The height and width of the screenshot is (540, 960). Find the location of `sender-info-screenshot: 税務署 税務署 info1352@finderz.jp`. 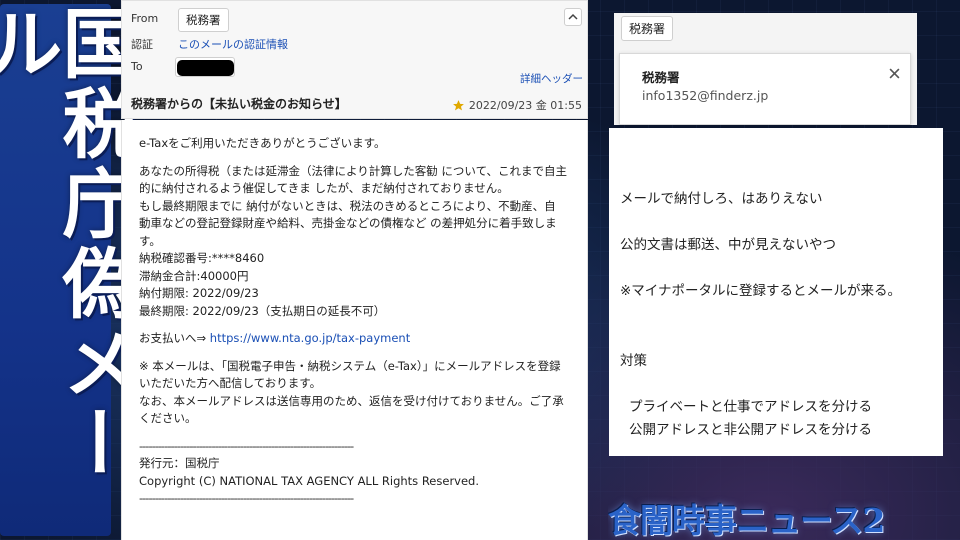

sender-info-screenshot: 税務署 税務署 info1352@finderz.jp is located at coordinates (765, 69).